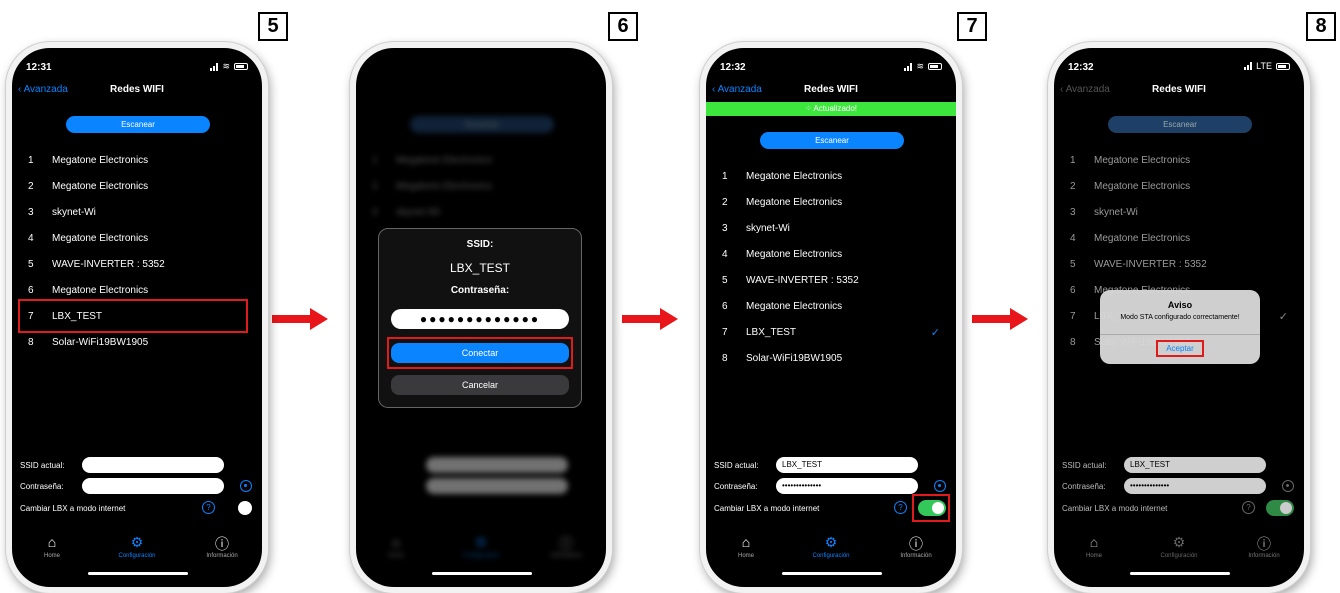 This screenshot has height=593, width=1340. Describe the element at coordinates (1073, 316) in the screenshot. I see `network-number: 7` at that location.